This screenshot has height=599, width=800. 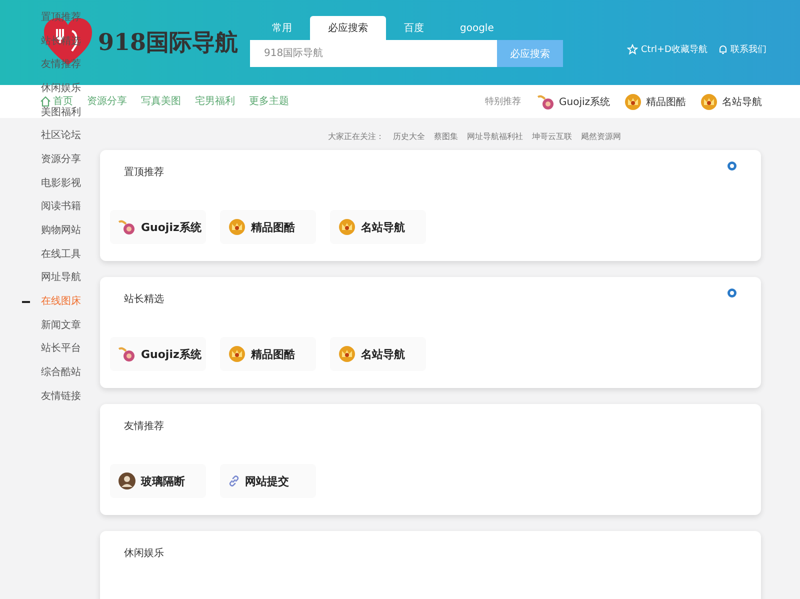 I want to click on section-title: 友情推荐, so click(x=144, y=426).